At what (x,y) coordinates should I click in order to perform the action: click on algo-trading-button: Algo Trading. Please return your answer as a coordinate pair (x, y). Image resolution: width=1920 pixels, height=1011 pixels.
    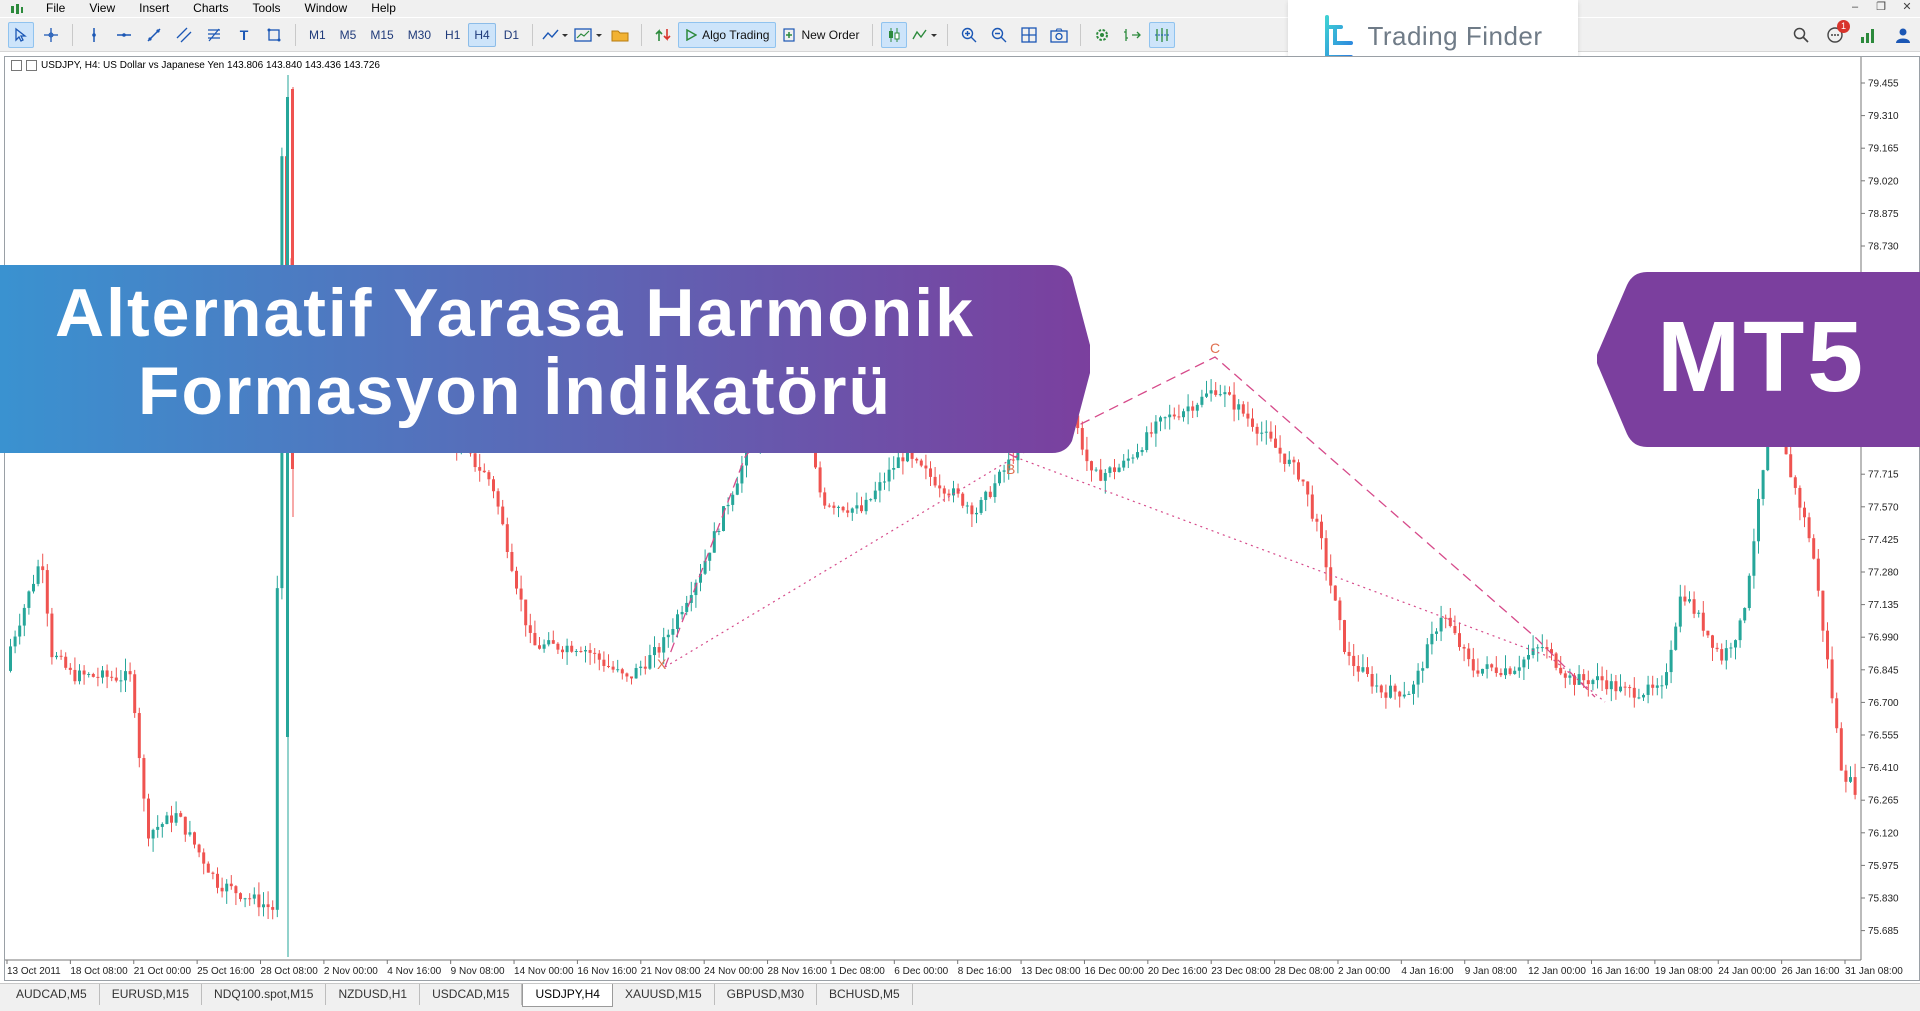
    Looking at the image, I should click on (727, 34).